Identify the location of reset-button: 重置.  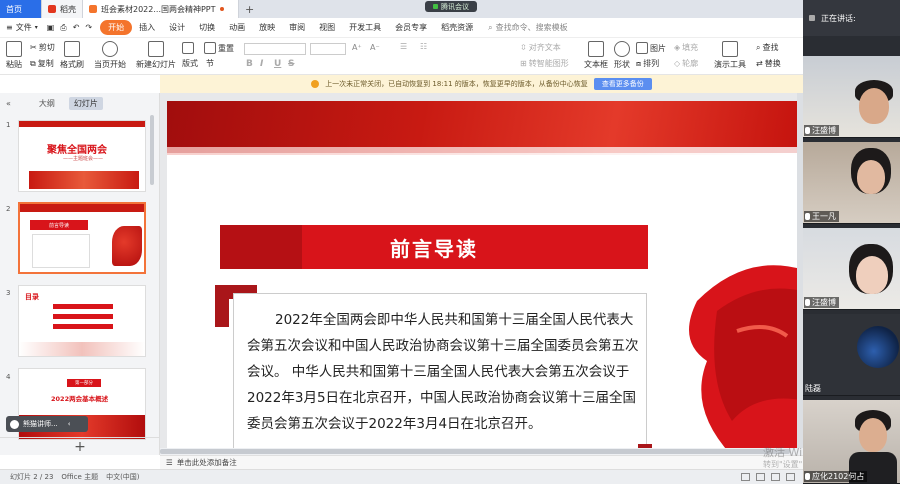
(219, 48).